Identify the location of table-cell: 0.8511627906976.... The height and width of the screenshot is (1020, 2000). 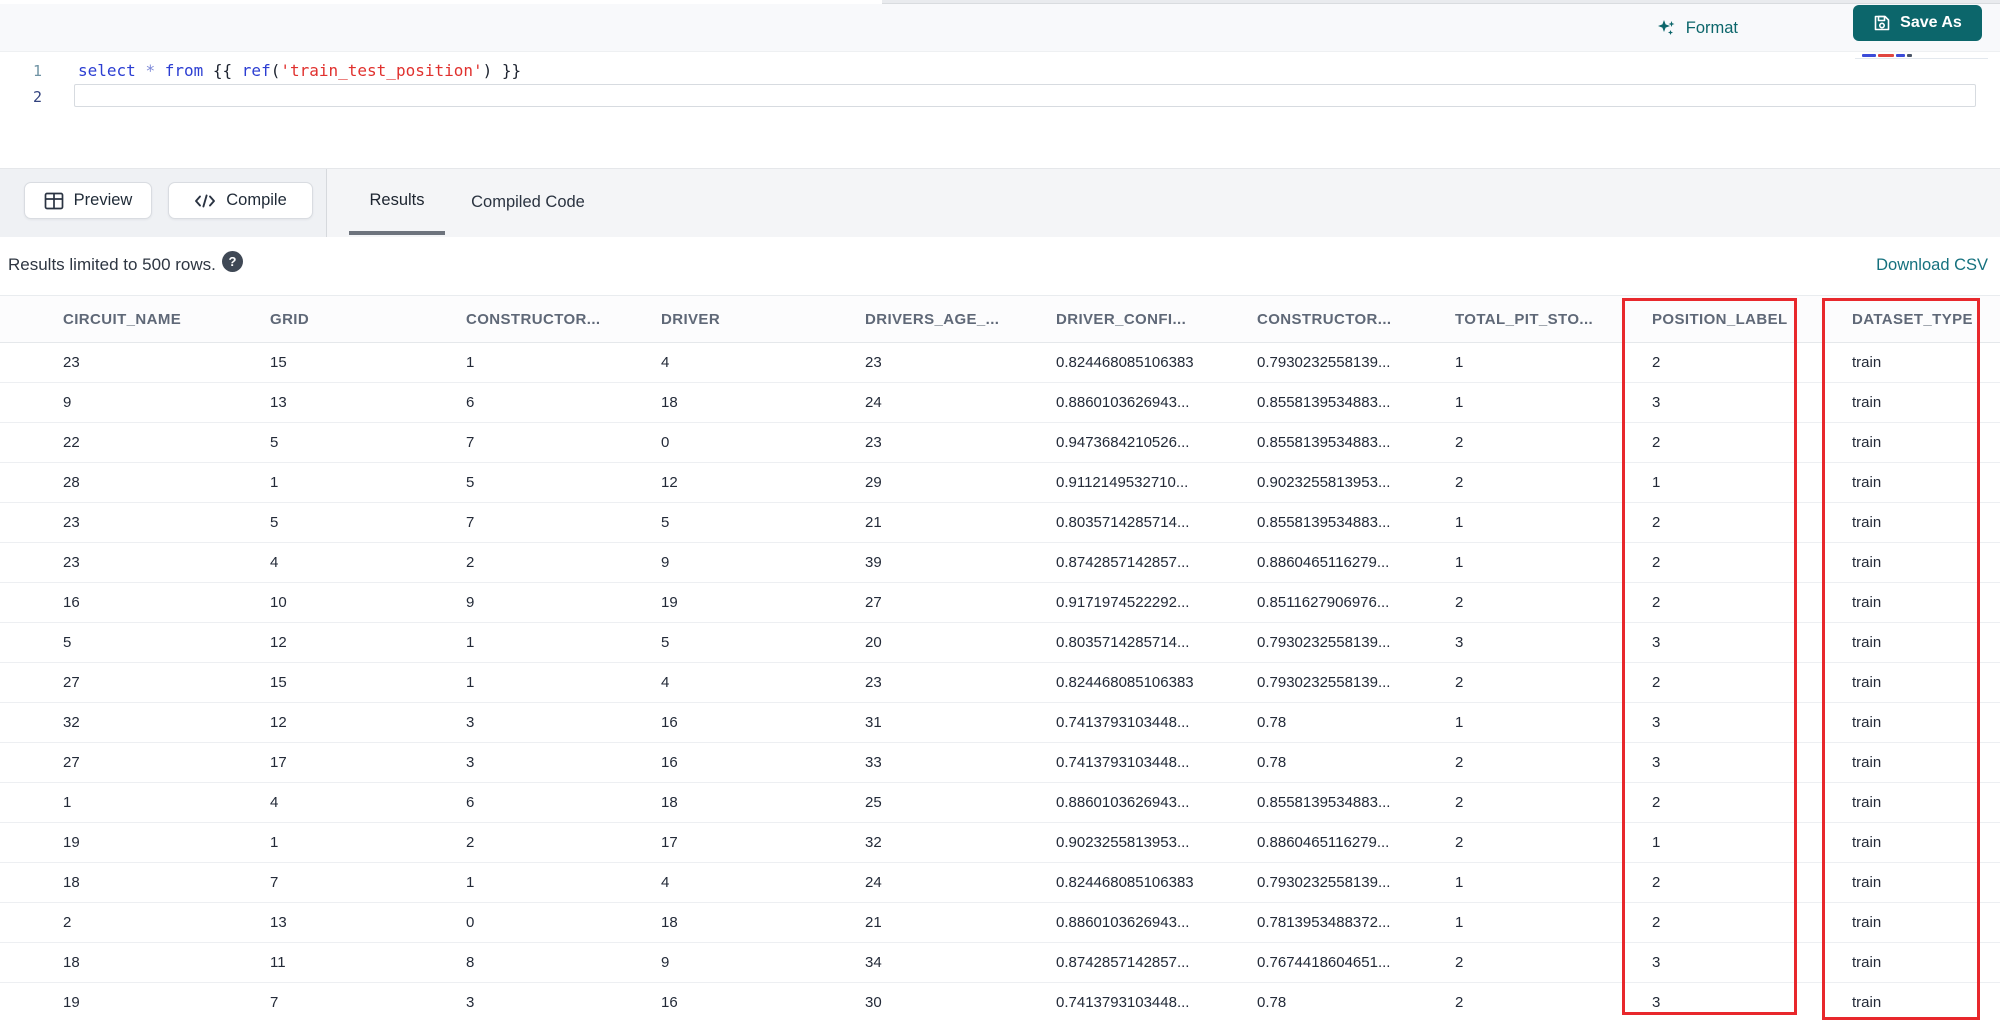
(1323, 602).